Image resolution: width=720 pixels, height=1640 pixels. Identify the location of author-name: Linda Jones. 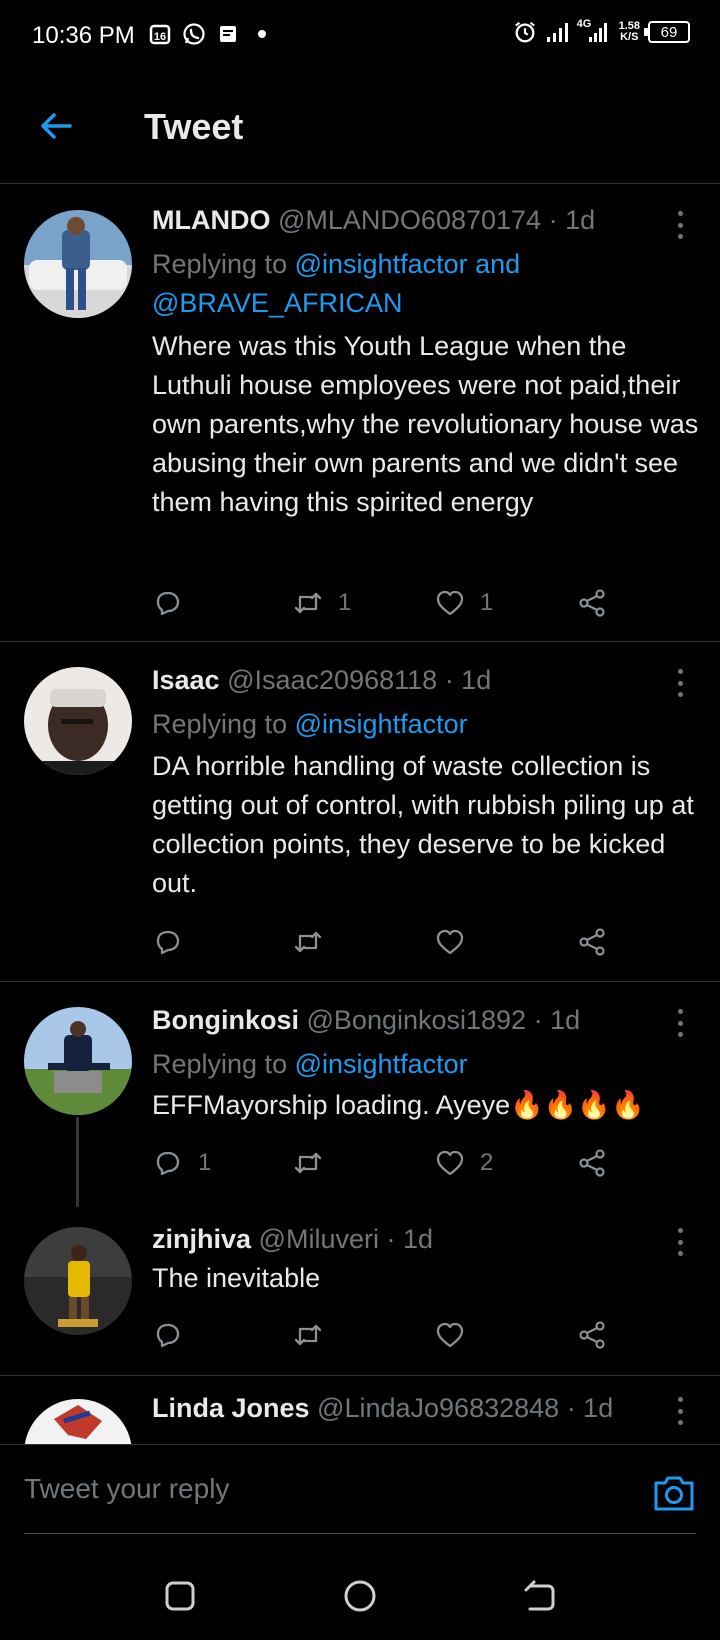
(231, 1408).